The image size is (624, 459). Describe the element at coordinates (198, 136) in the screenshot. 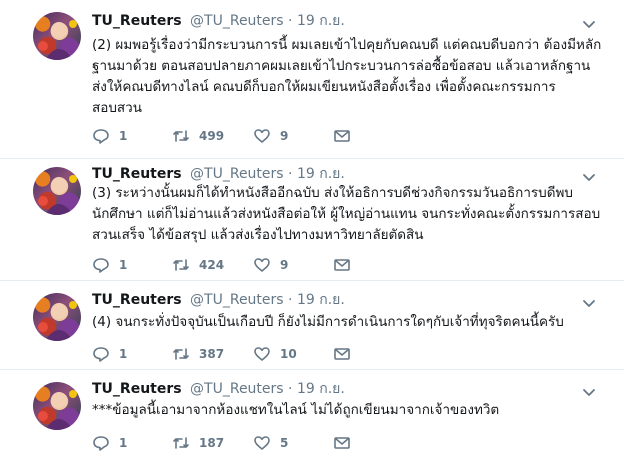

I see `retweet-button: 499` at that location.